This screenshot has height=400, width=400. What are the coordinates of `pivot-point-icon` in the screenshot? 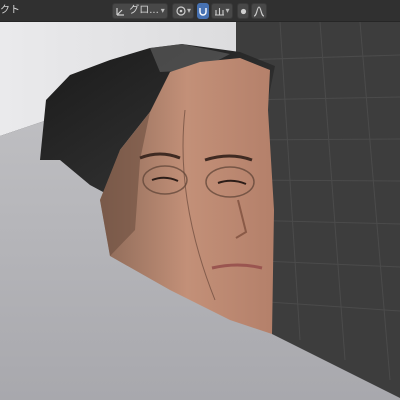 It's located at (181, 11).